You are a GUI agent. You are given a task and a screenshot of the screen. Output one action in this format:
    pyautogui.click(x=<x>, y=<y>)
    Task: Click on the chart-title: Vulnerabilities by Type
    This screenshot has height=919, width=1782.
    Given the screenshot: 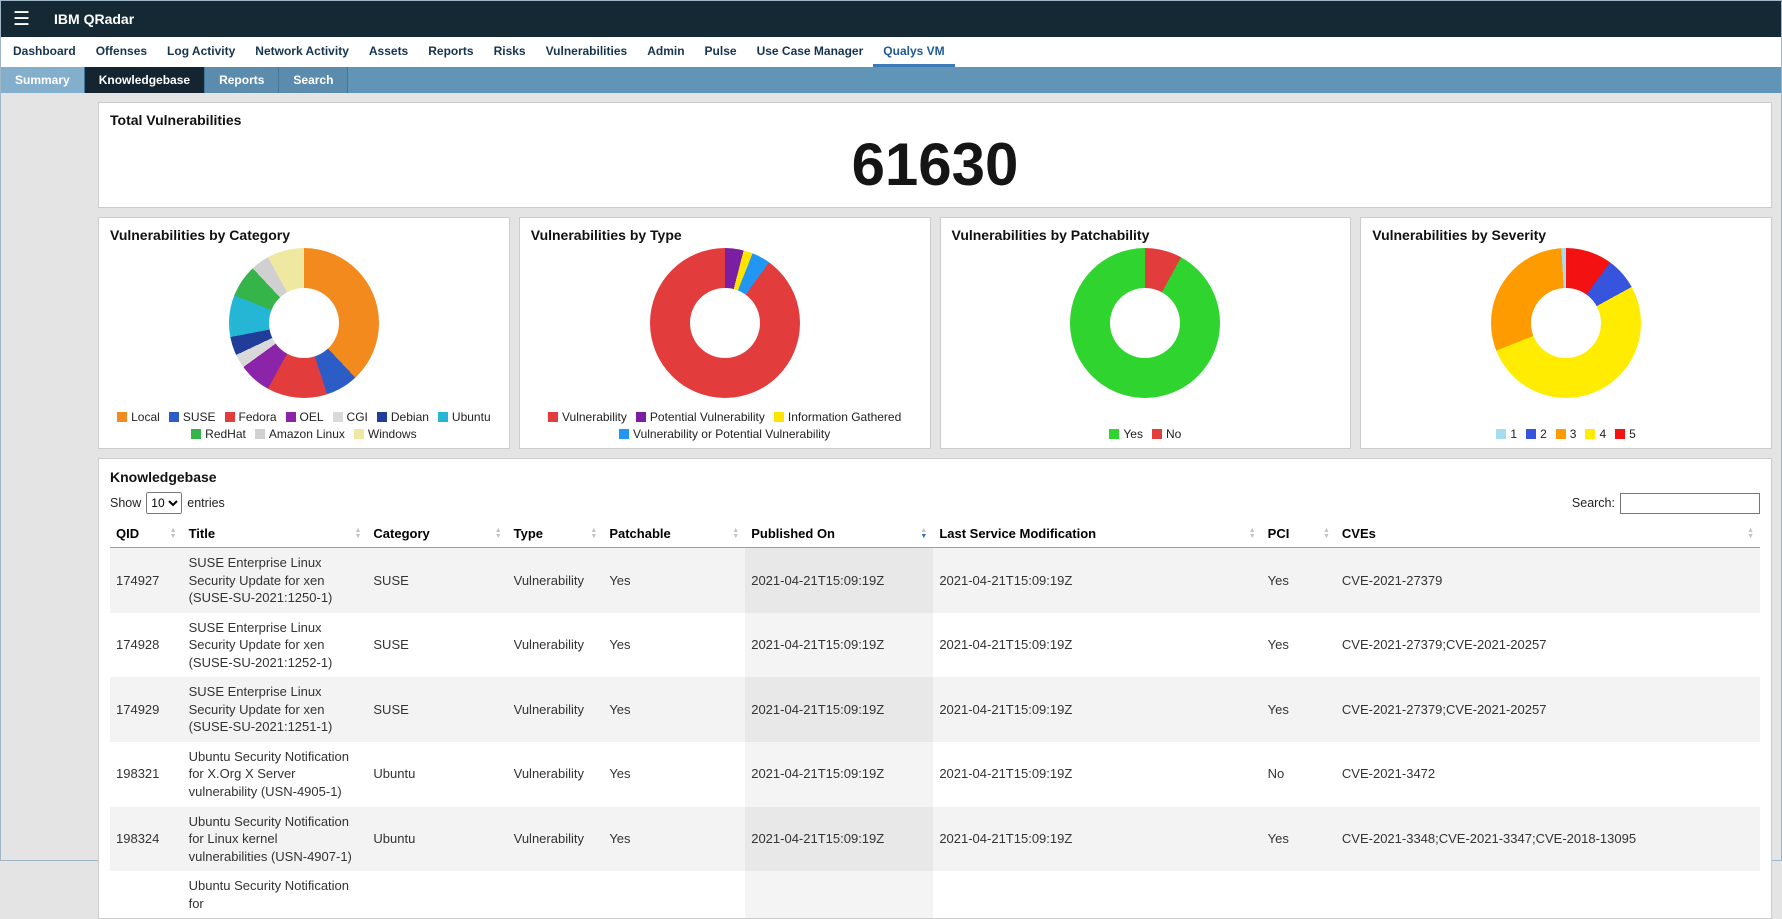 What is the action you would take?
    pyautogui.click(x=606, y=235)
    